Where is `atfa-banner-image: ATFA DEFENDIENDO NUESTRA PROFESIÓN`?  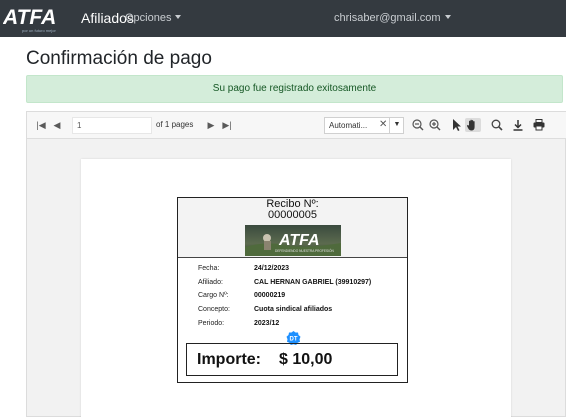
atfa-banner-image: ATFA DEFENDIENDO NUESTRA PROFESIÓN is located at coordinates (293, 240).